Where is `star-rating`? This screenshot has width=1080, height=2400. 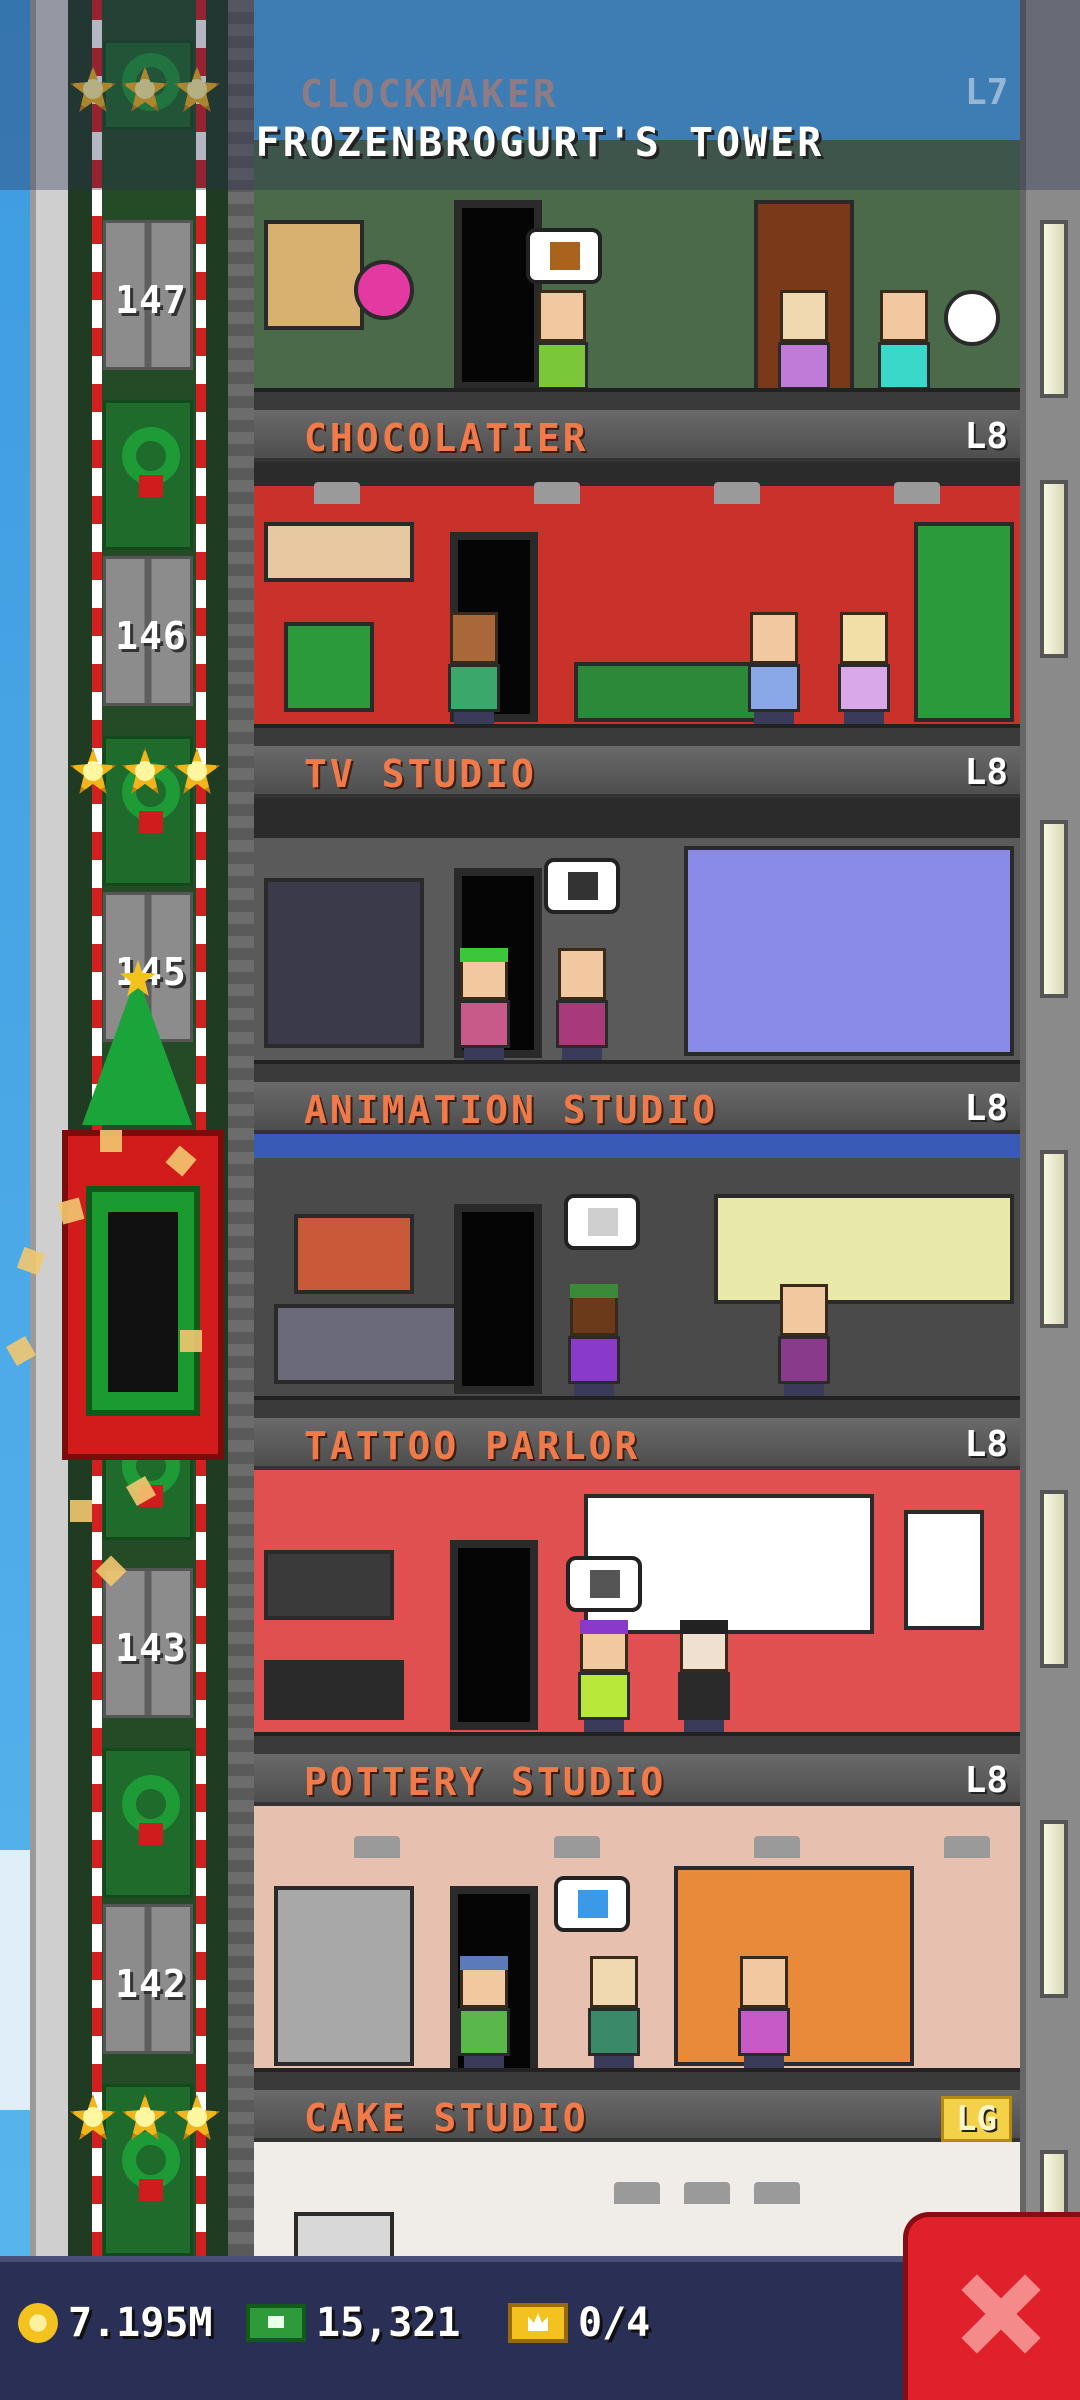 star-rating is located at coordinates (145, 2117).